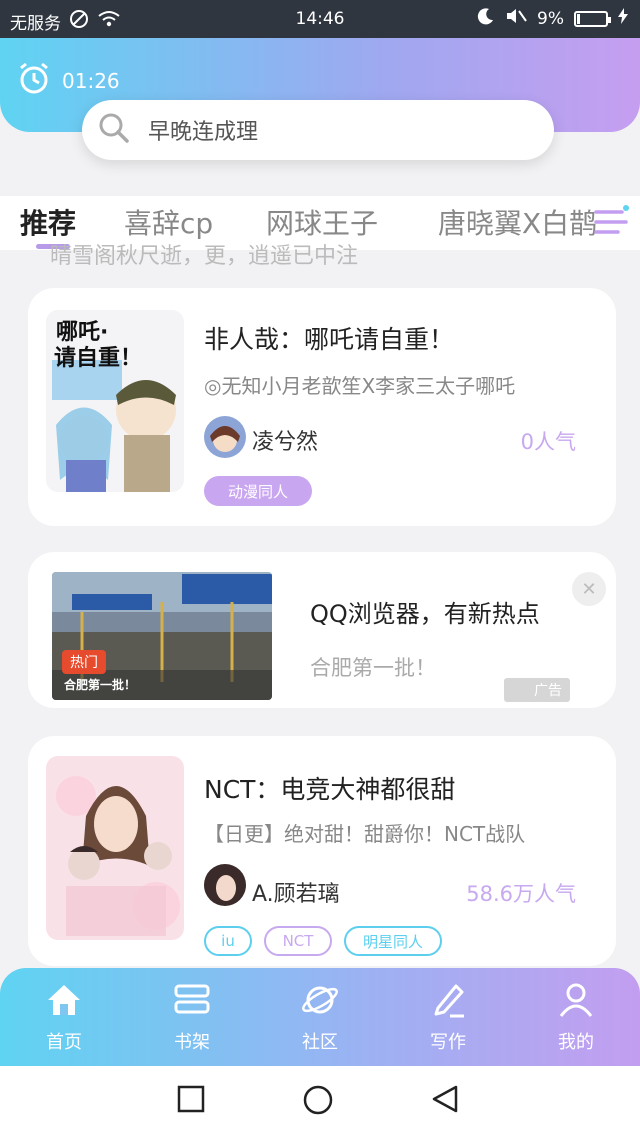  What do you see at coordinates (203, 132) in the screenshot?
I see `search-placeholder: 早晚连成理` at bounding box center [203, 132].